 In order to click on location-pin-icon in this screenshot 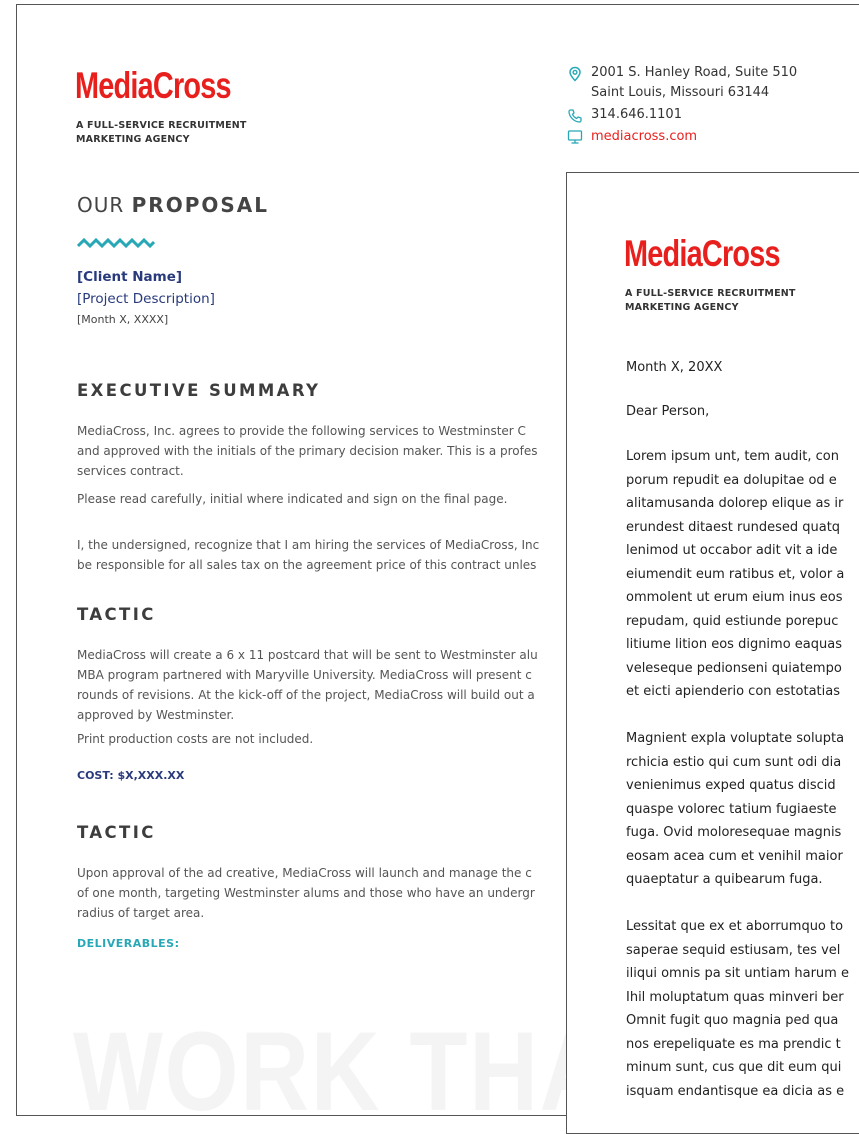, I will do `click(575, 74)`.